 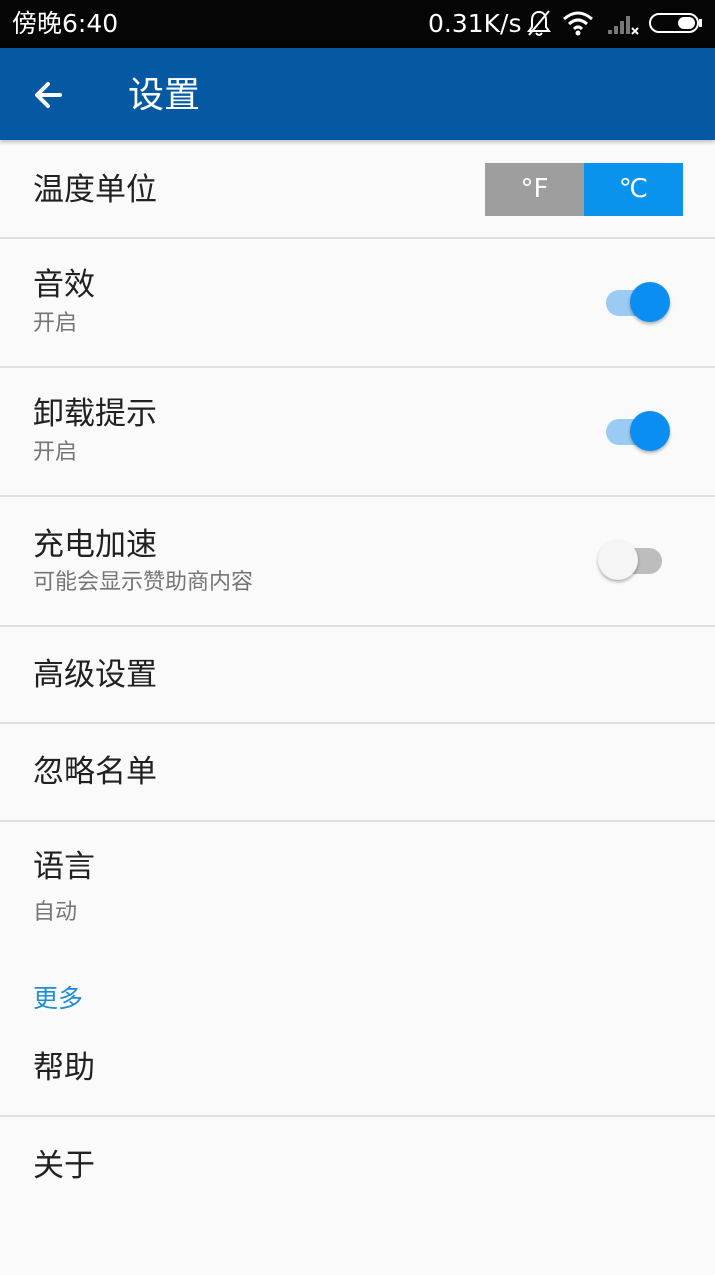 I want to click on setting-help: 帮助, so click(x=357, y=1068).